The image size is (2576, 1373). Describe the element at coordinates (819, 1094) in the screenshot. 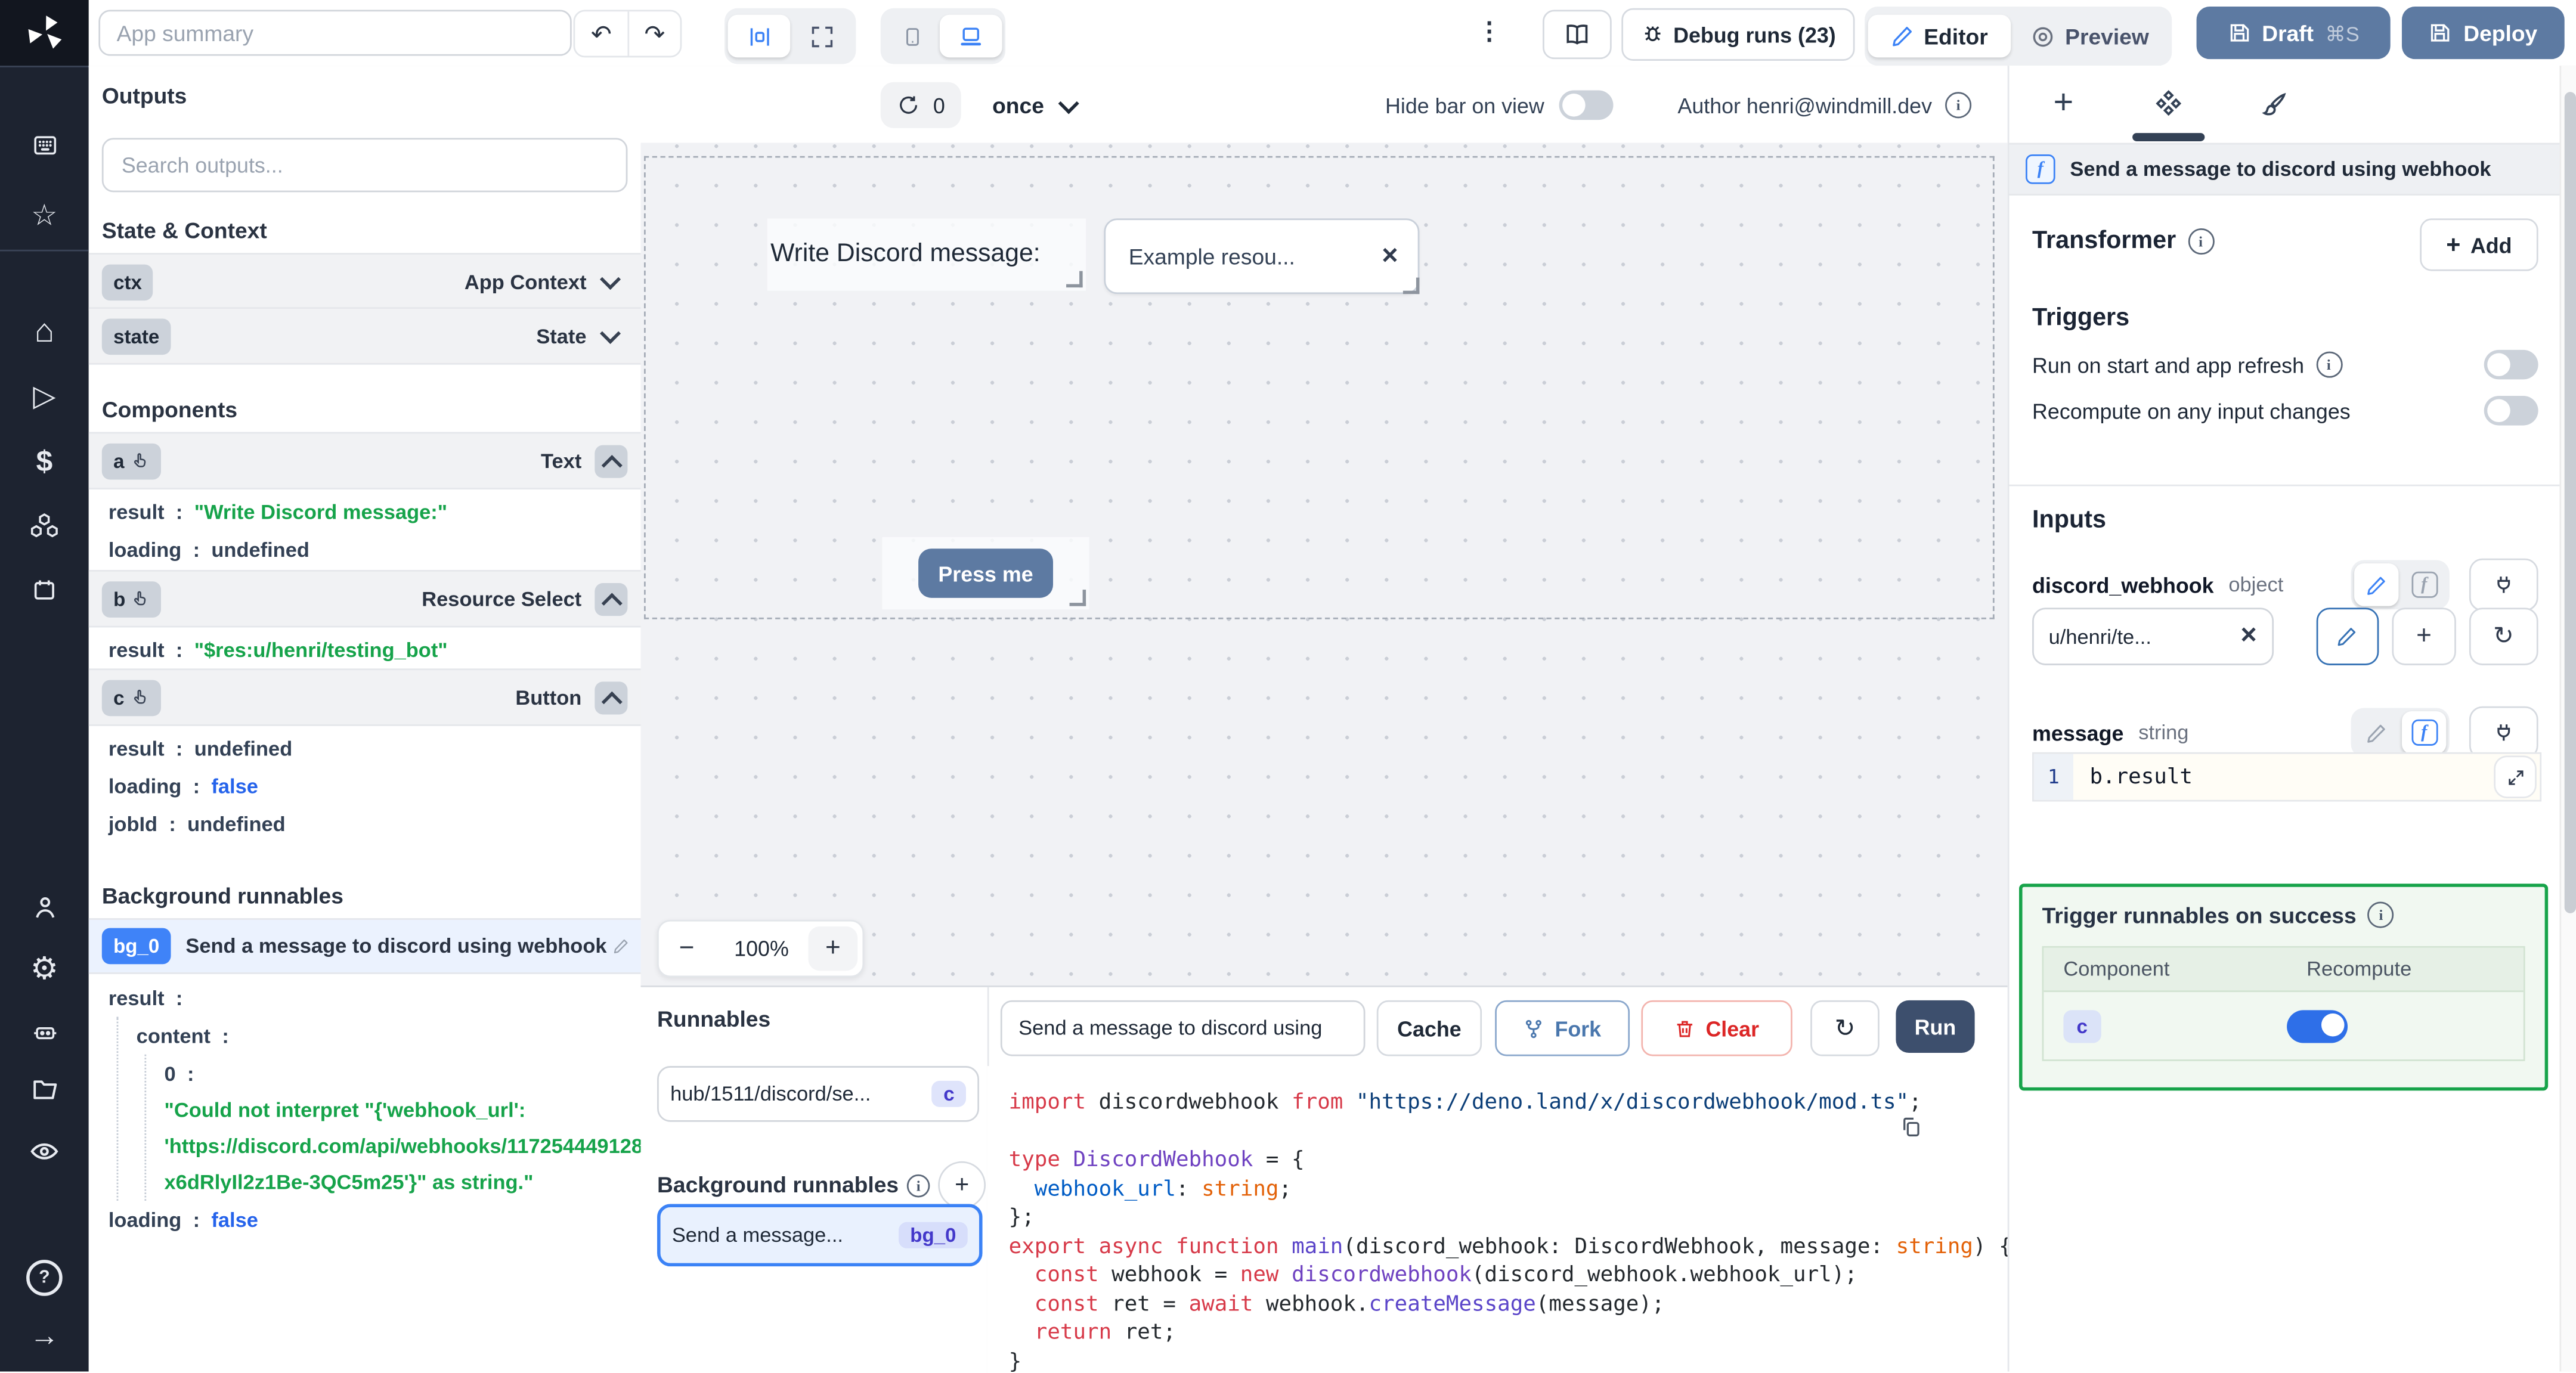

I see `runnable-item-c: hub/1511/discord/se... c` at that location.